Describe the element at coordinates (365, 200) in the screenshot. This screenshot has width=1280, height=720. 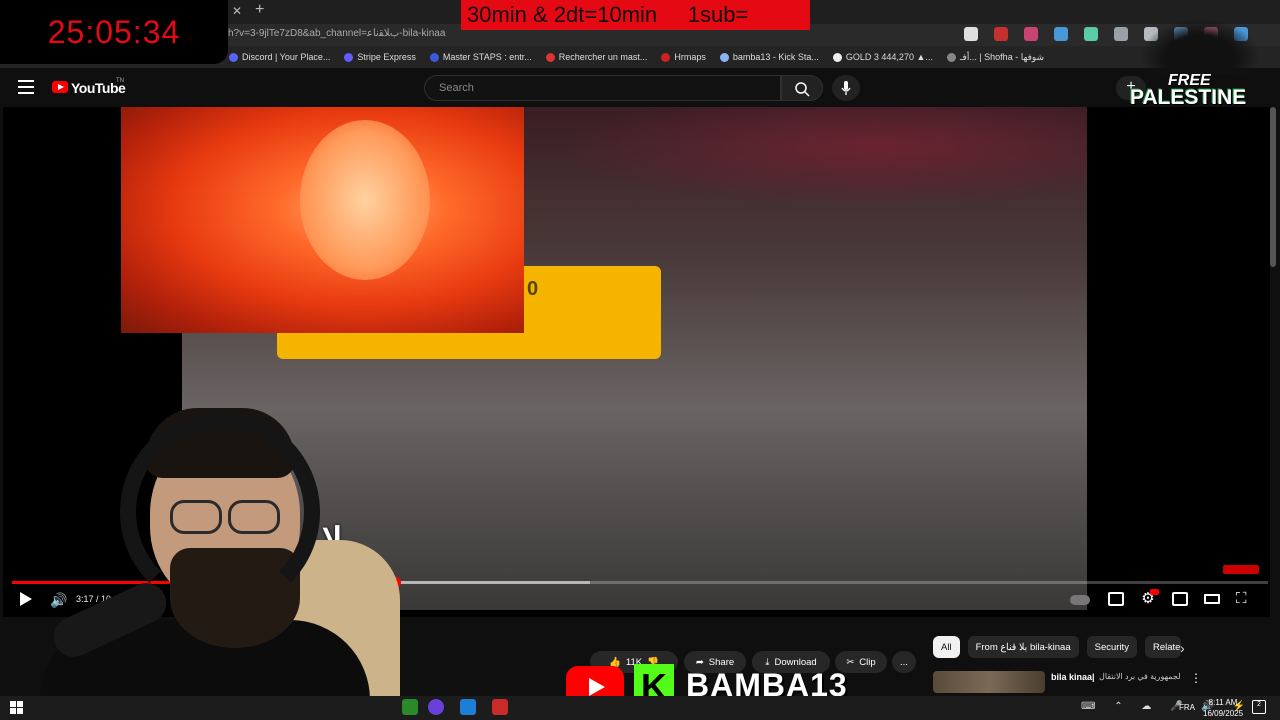
I see `anime-character-face` at that location.